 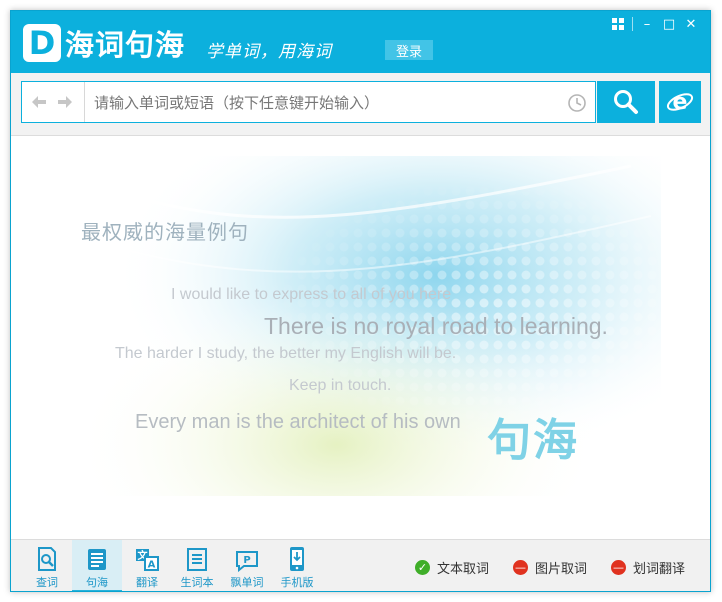 What do you see at coordinates (561, 569) in the screenshot?
I see `image-capture-label: 图片取词` at bounding box center [561, 569].